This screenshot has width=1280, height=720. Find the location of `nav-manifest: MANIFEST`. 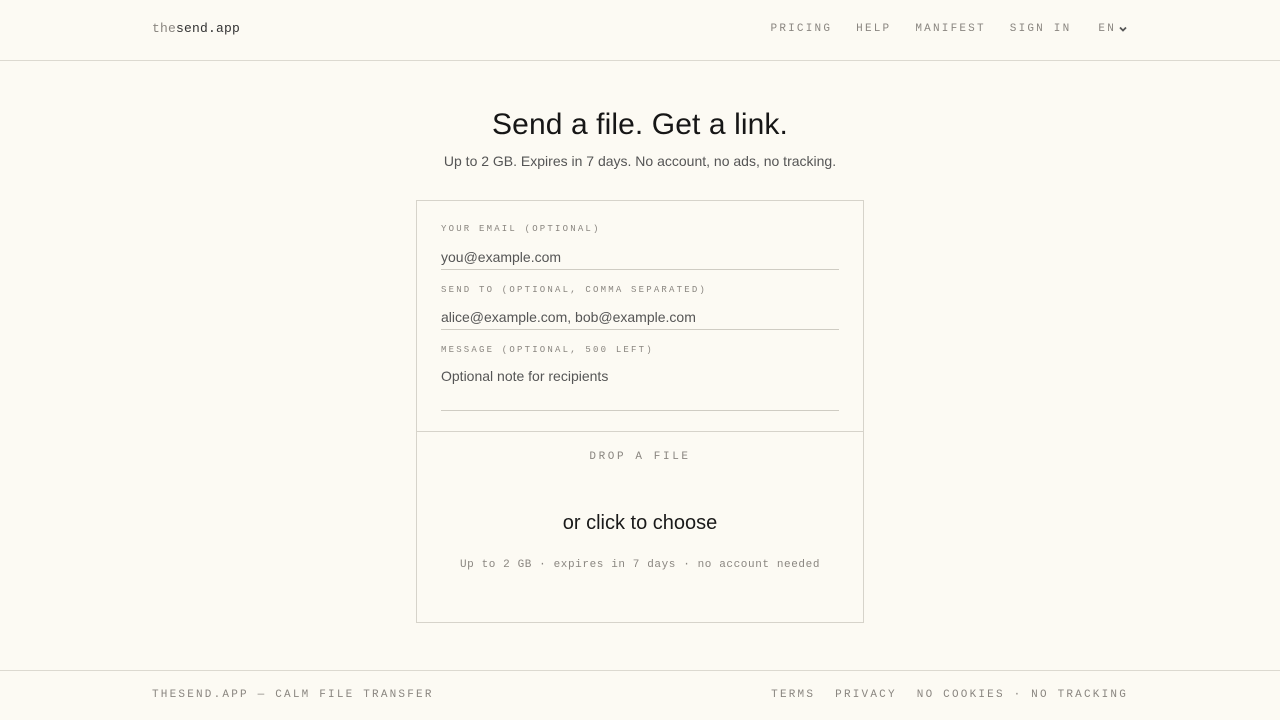

nav-manifest: MANIFEST is located at coordinates (950, 29).